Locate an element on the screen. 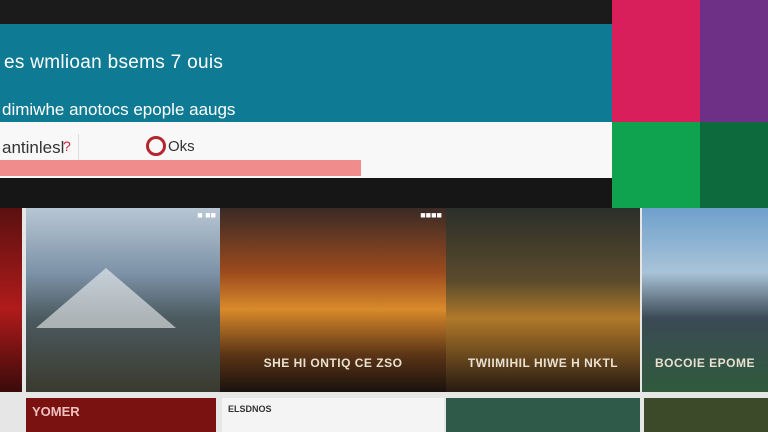 Image resolution: width=768 pixels, height=432 pixels. media-card-row2-1: ELSDNOS is located at coordinates (333, 415).